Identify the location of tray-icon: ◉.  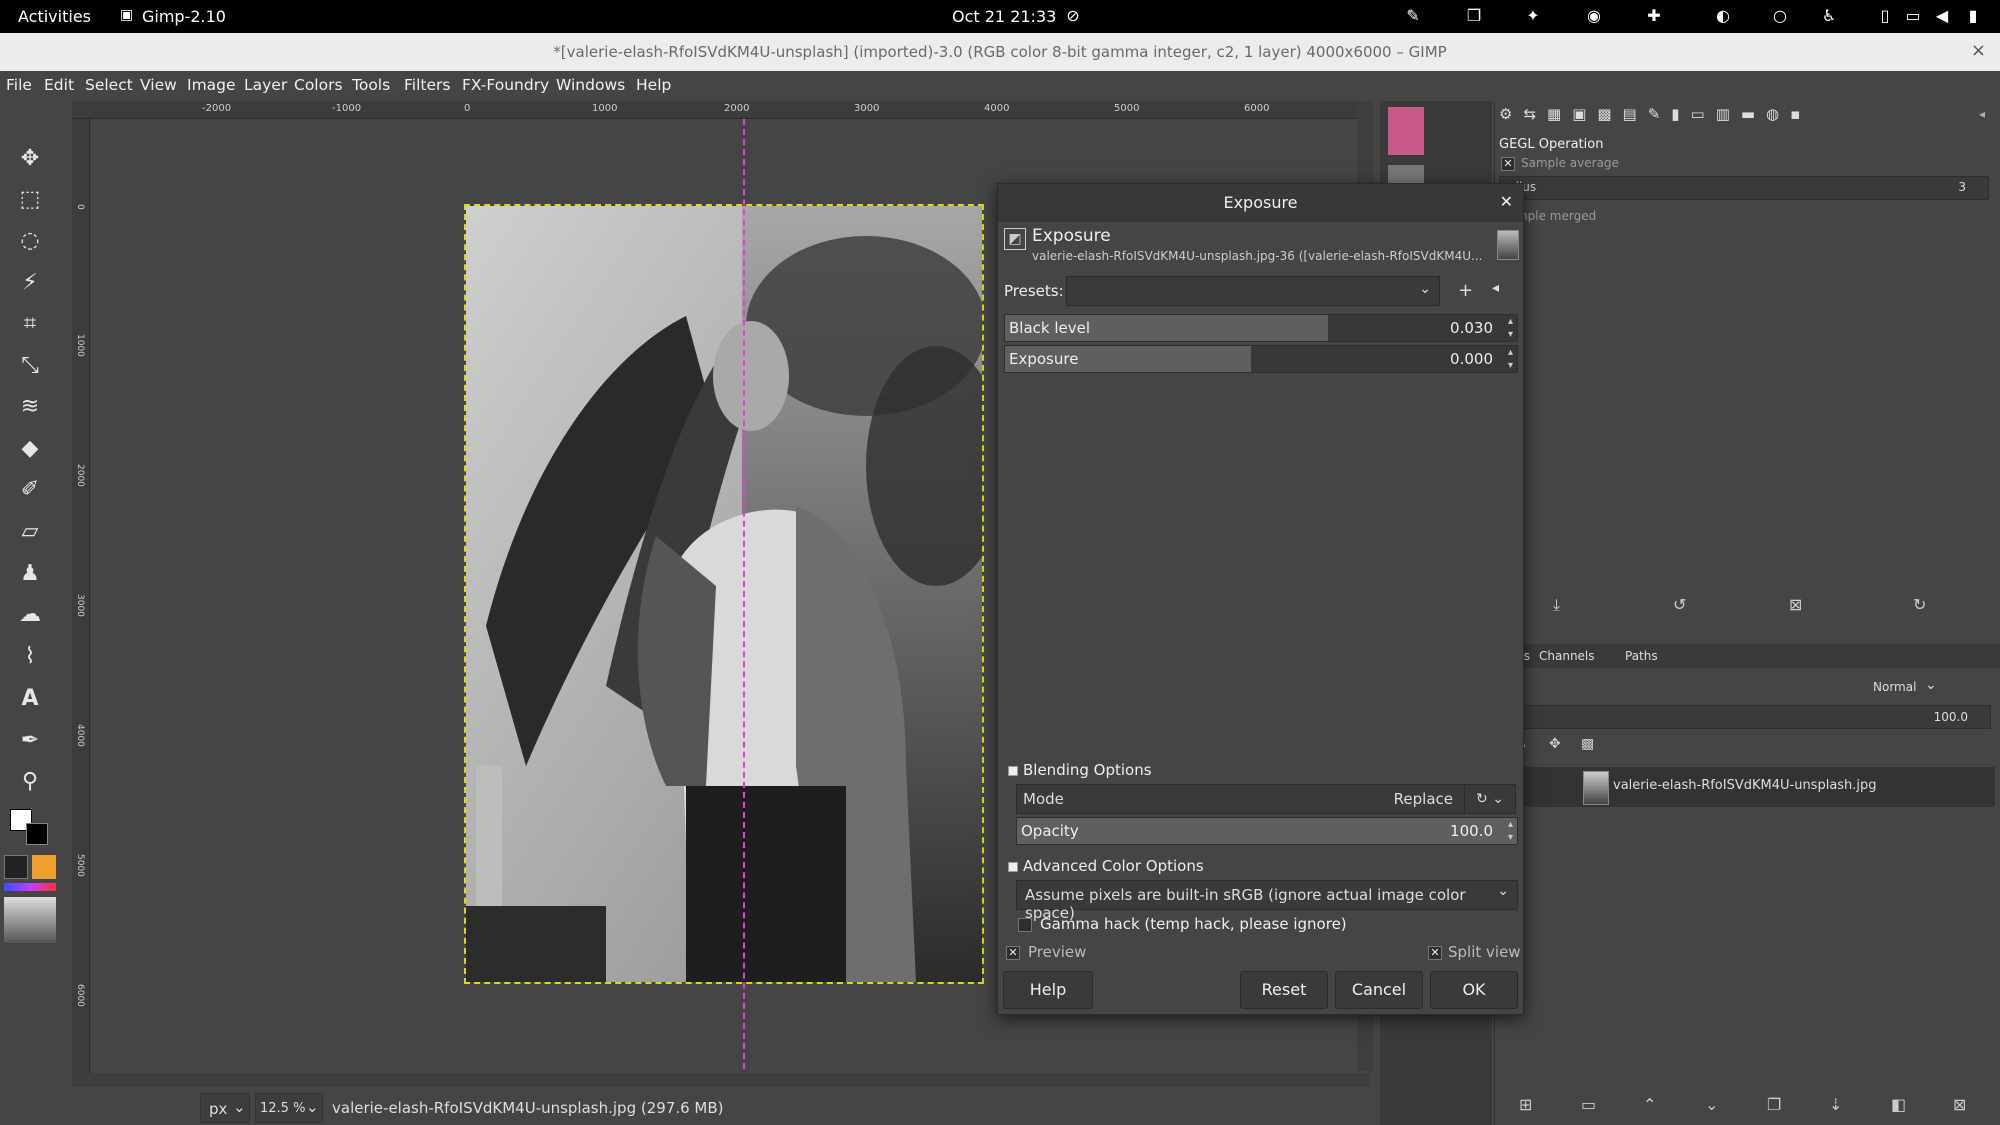
(1594, 16).